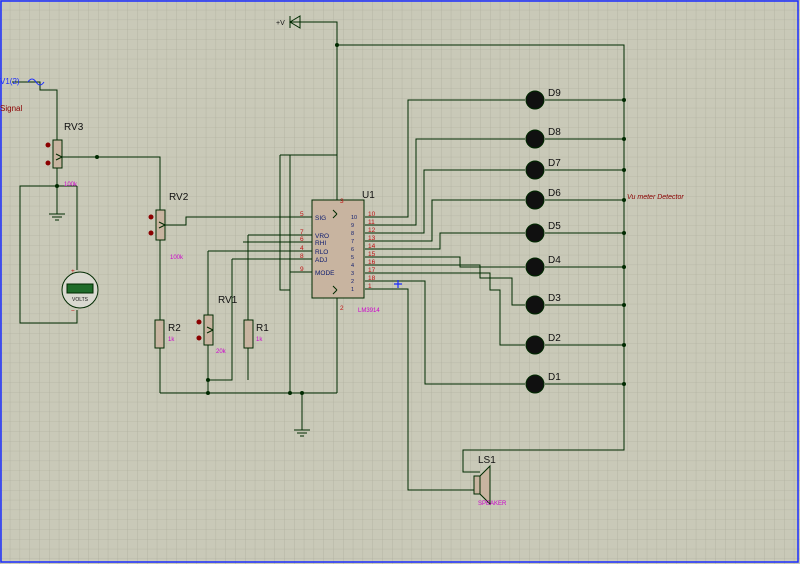 This screenshot has height=564, width=800. I want to click on r2-value: 1k, so click(171, 340).